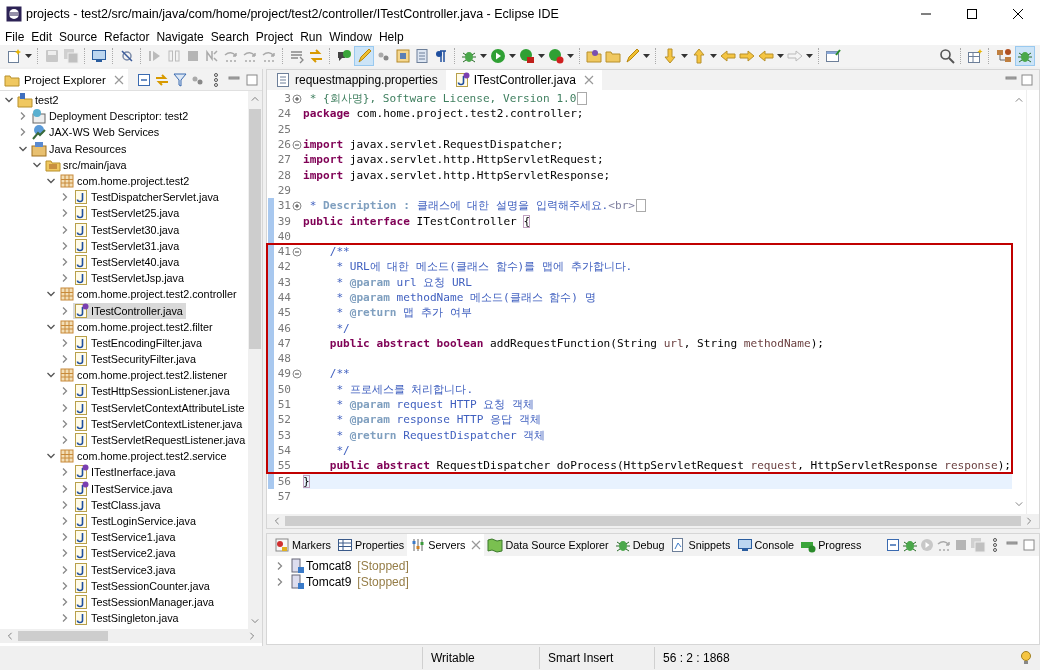 This screenshot has height=670, width=1040. I want to click on line-number: 49, so click(283, 374).